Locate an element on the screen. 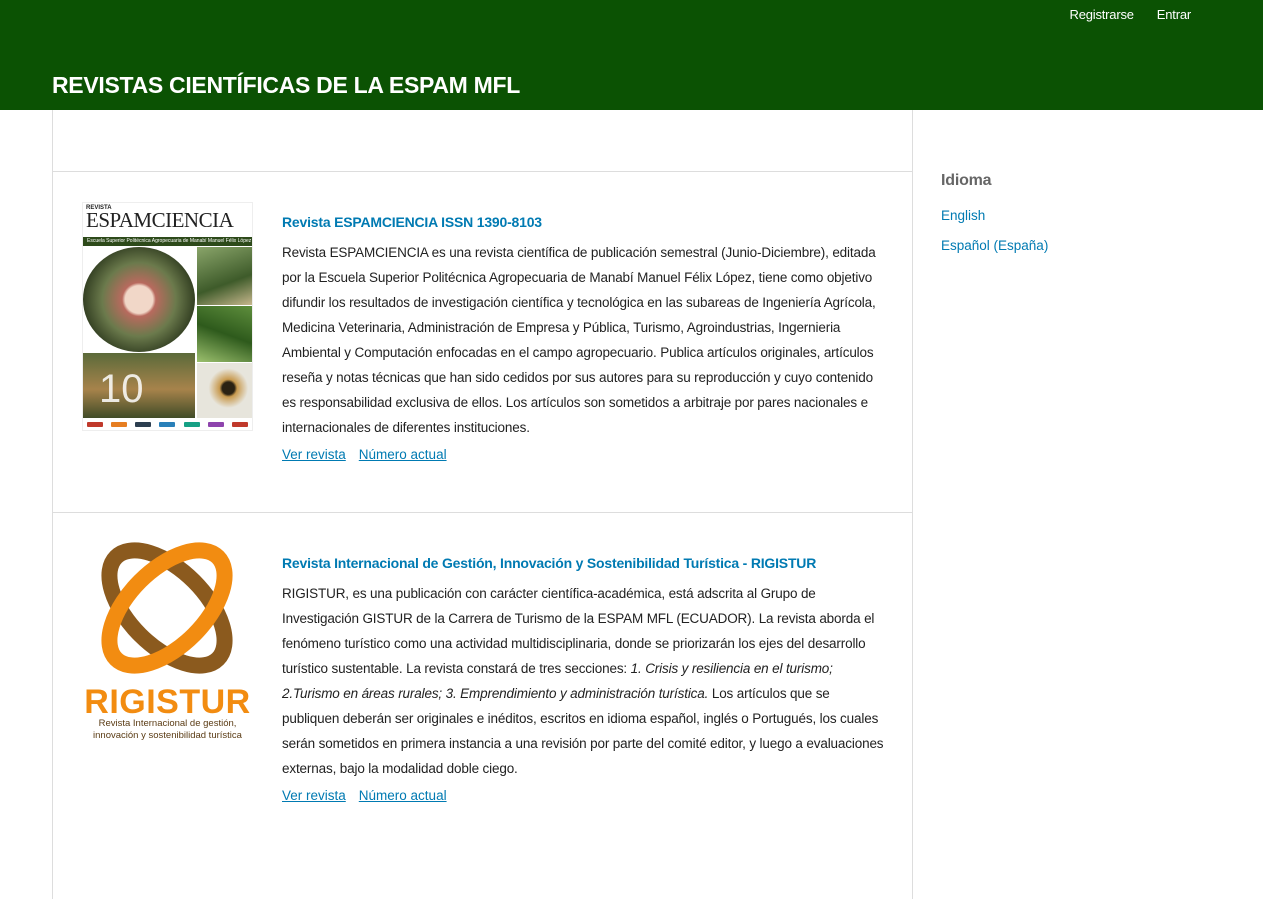 This screenshot has width=1280, height=899. cover-name: ESPAMCIENCIA is located at coordinates (160, 220).